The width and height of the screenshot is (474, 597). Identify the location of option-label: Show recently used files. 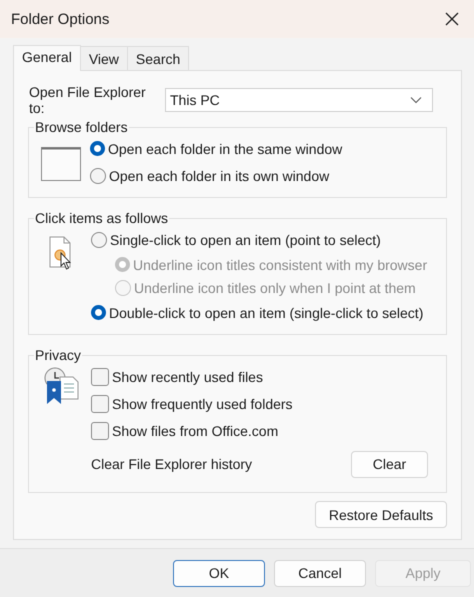
(187, 376).